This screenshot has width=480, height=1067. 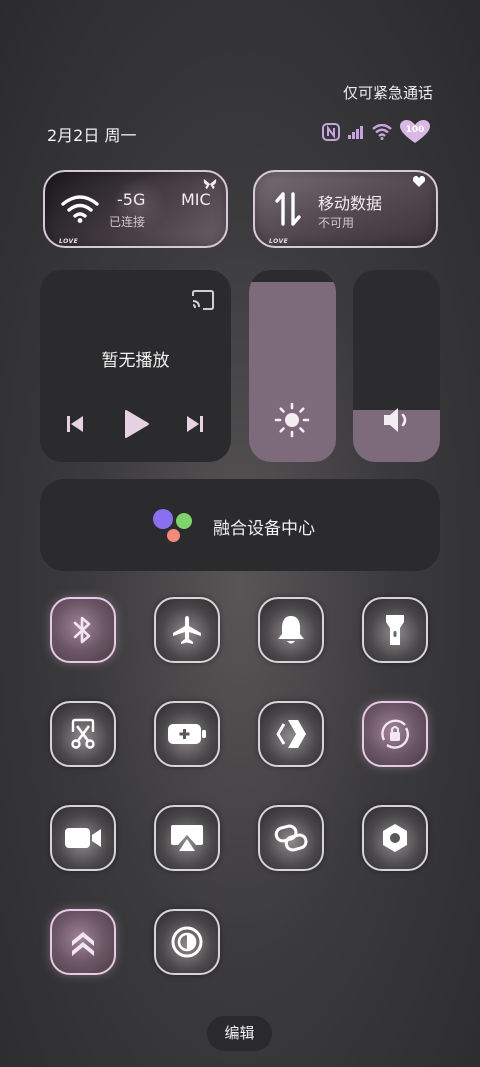 I want to click on emergency-calls-only-text: 仅可紧急通话, so click(x=387, y=93).